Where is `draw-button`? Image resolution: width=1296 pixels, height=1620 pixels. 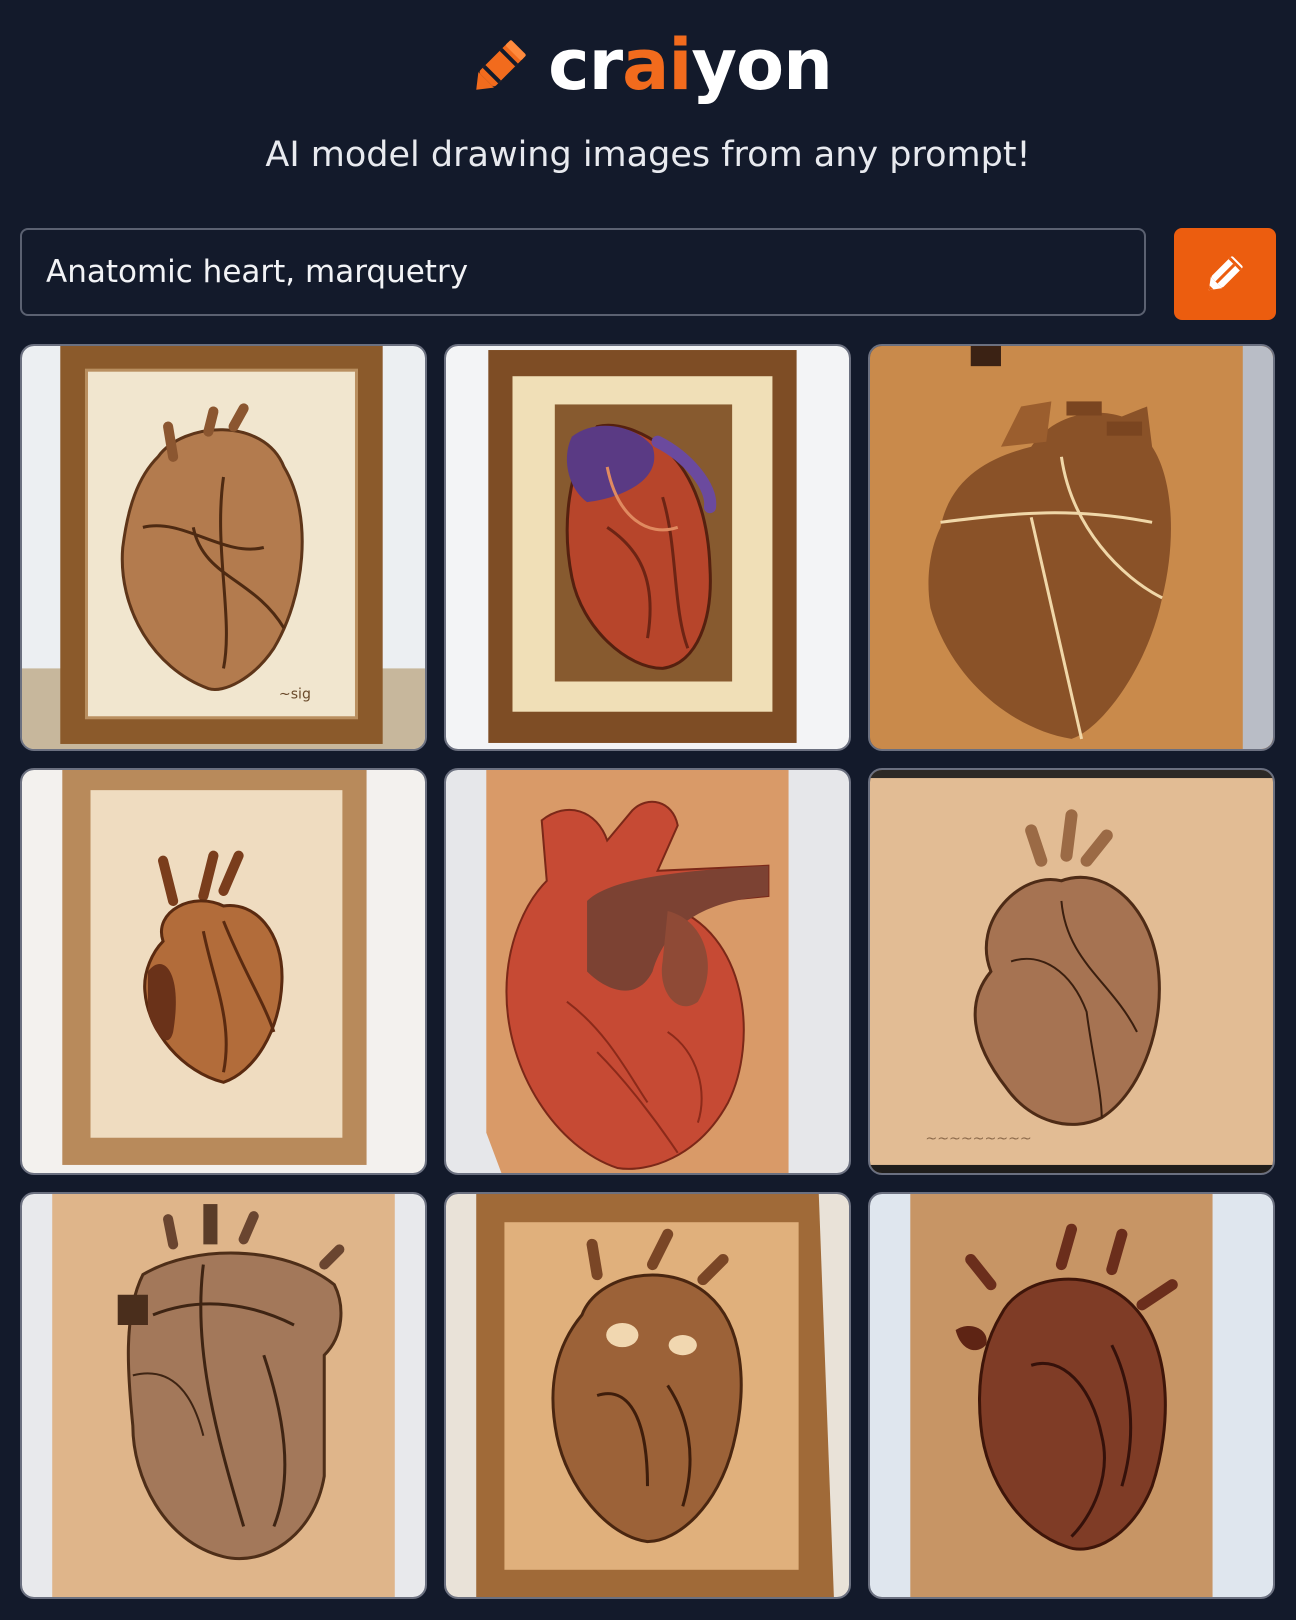 draw-button is located at coordinates (1225, 274).